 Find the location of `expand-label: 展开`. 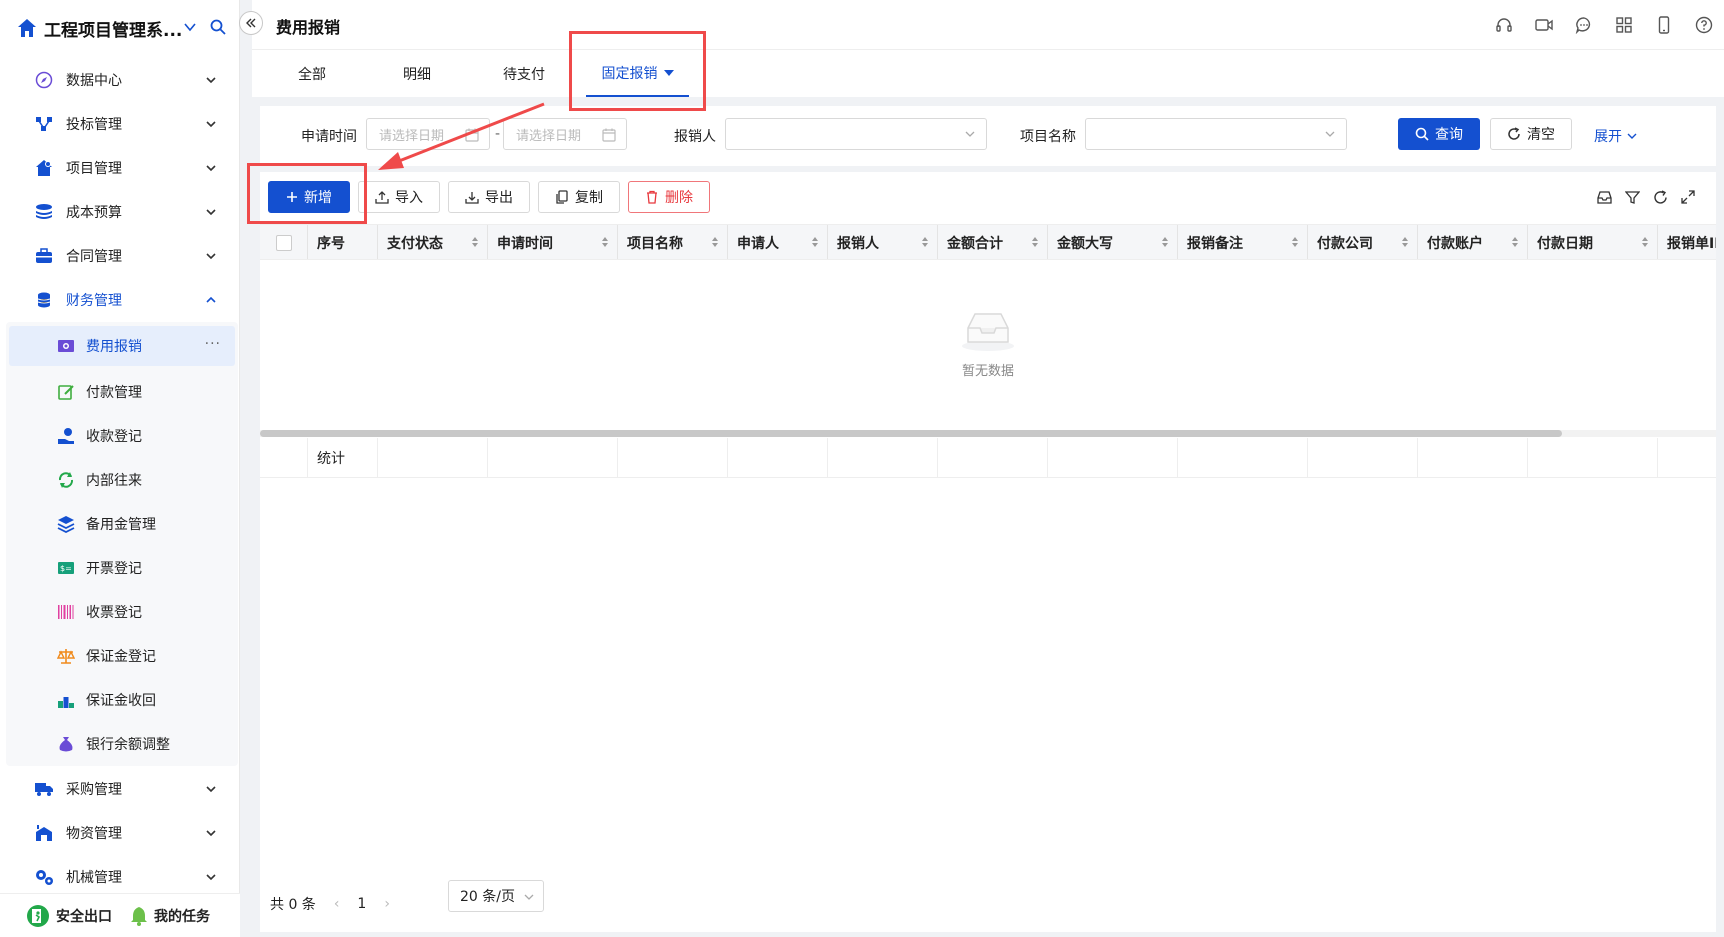

expand-label: 展开 is located at coordinates (1608, 137).